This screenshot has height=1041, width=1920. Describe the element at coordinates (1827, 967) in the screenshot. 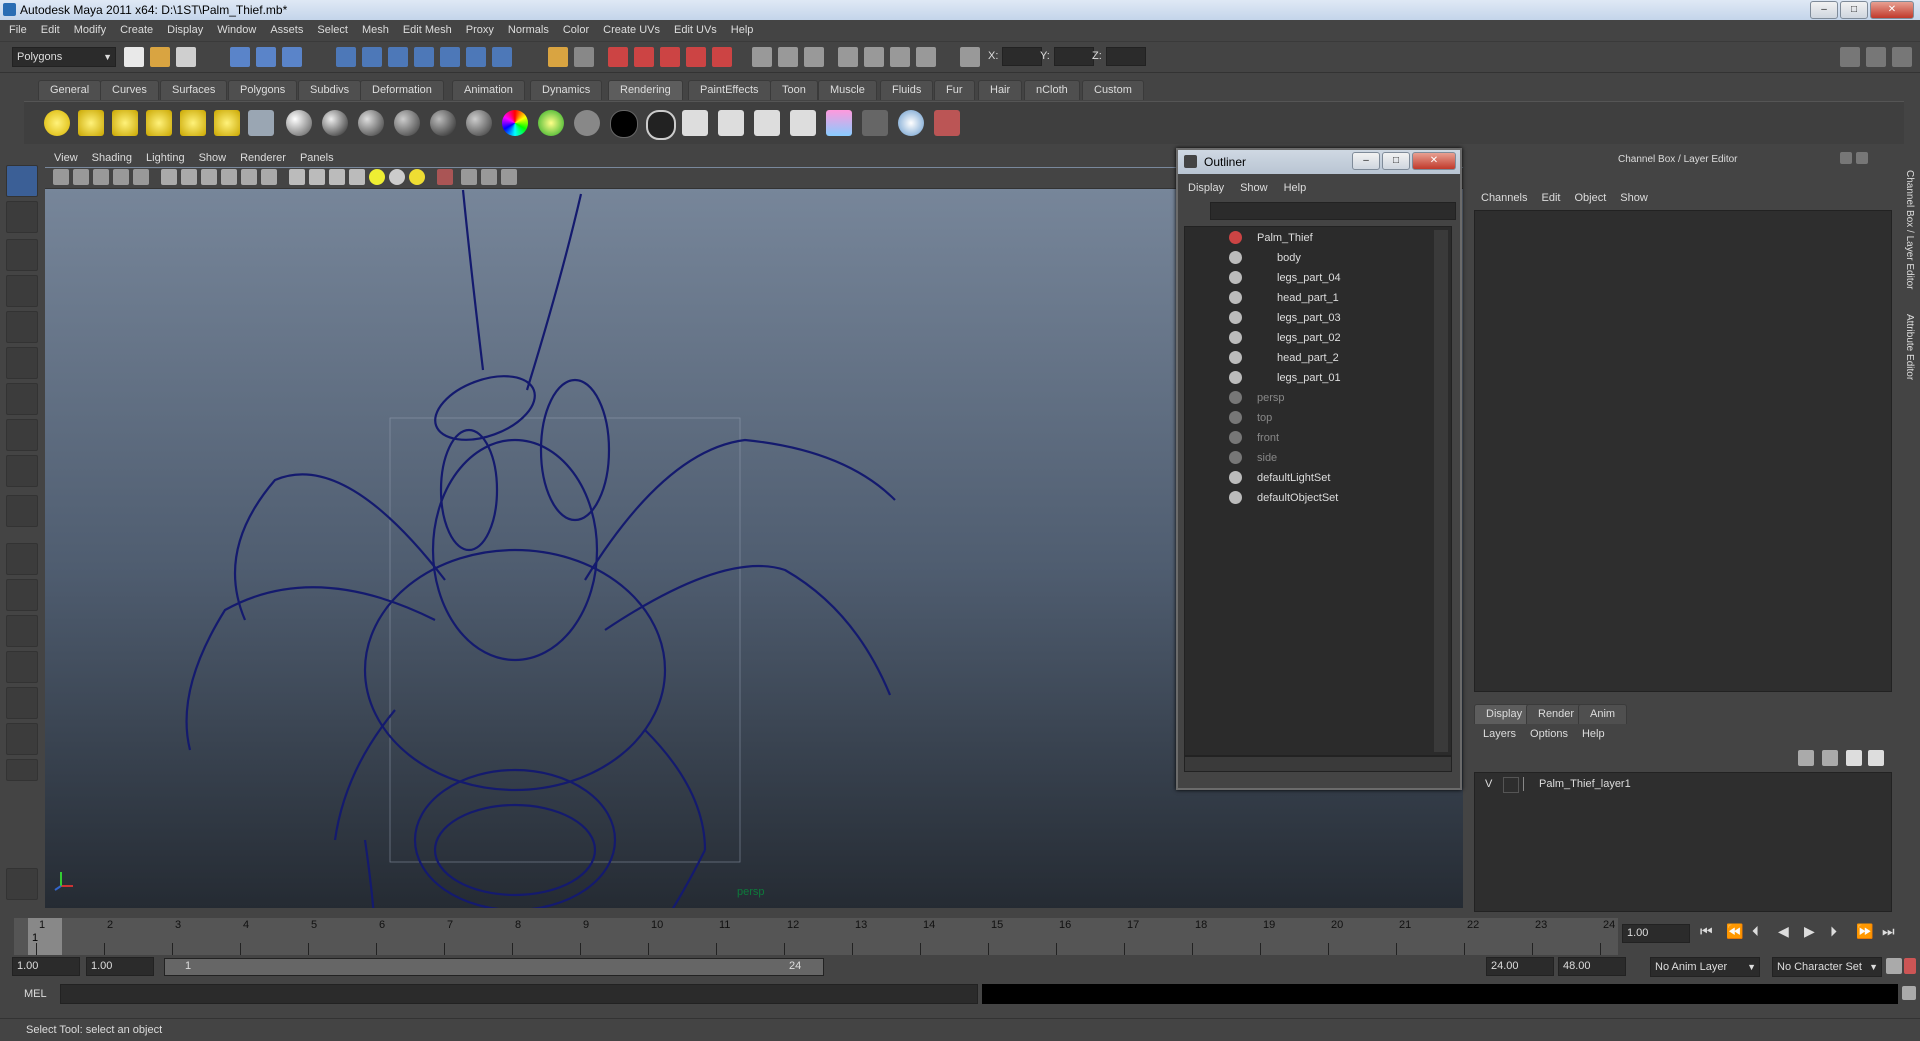

I see `character-set-dropdown: No Character Set ▼` at that location.